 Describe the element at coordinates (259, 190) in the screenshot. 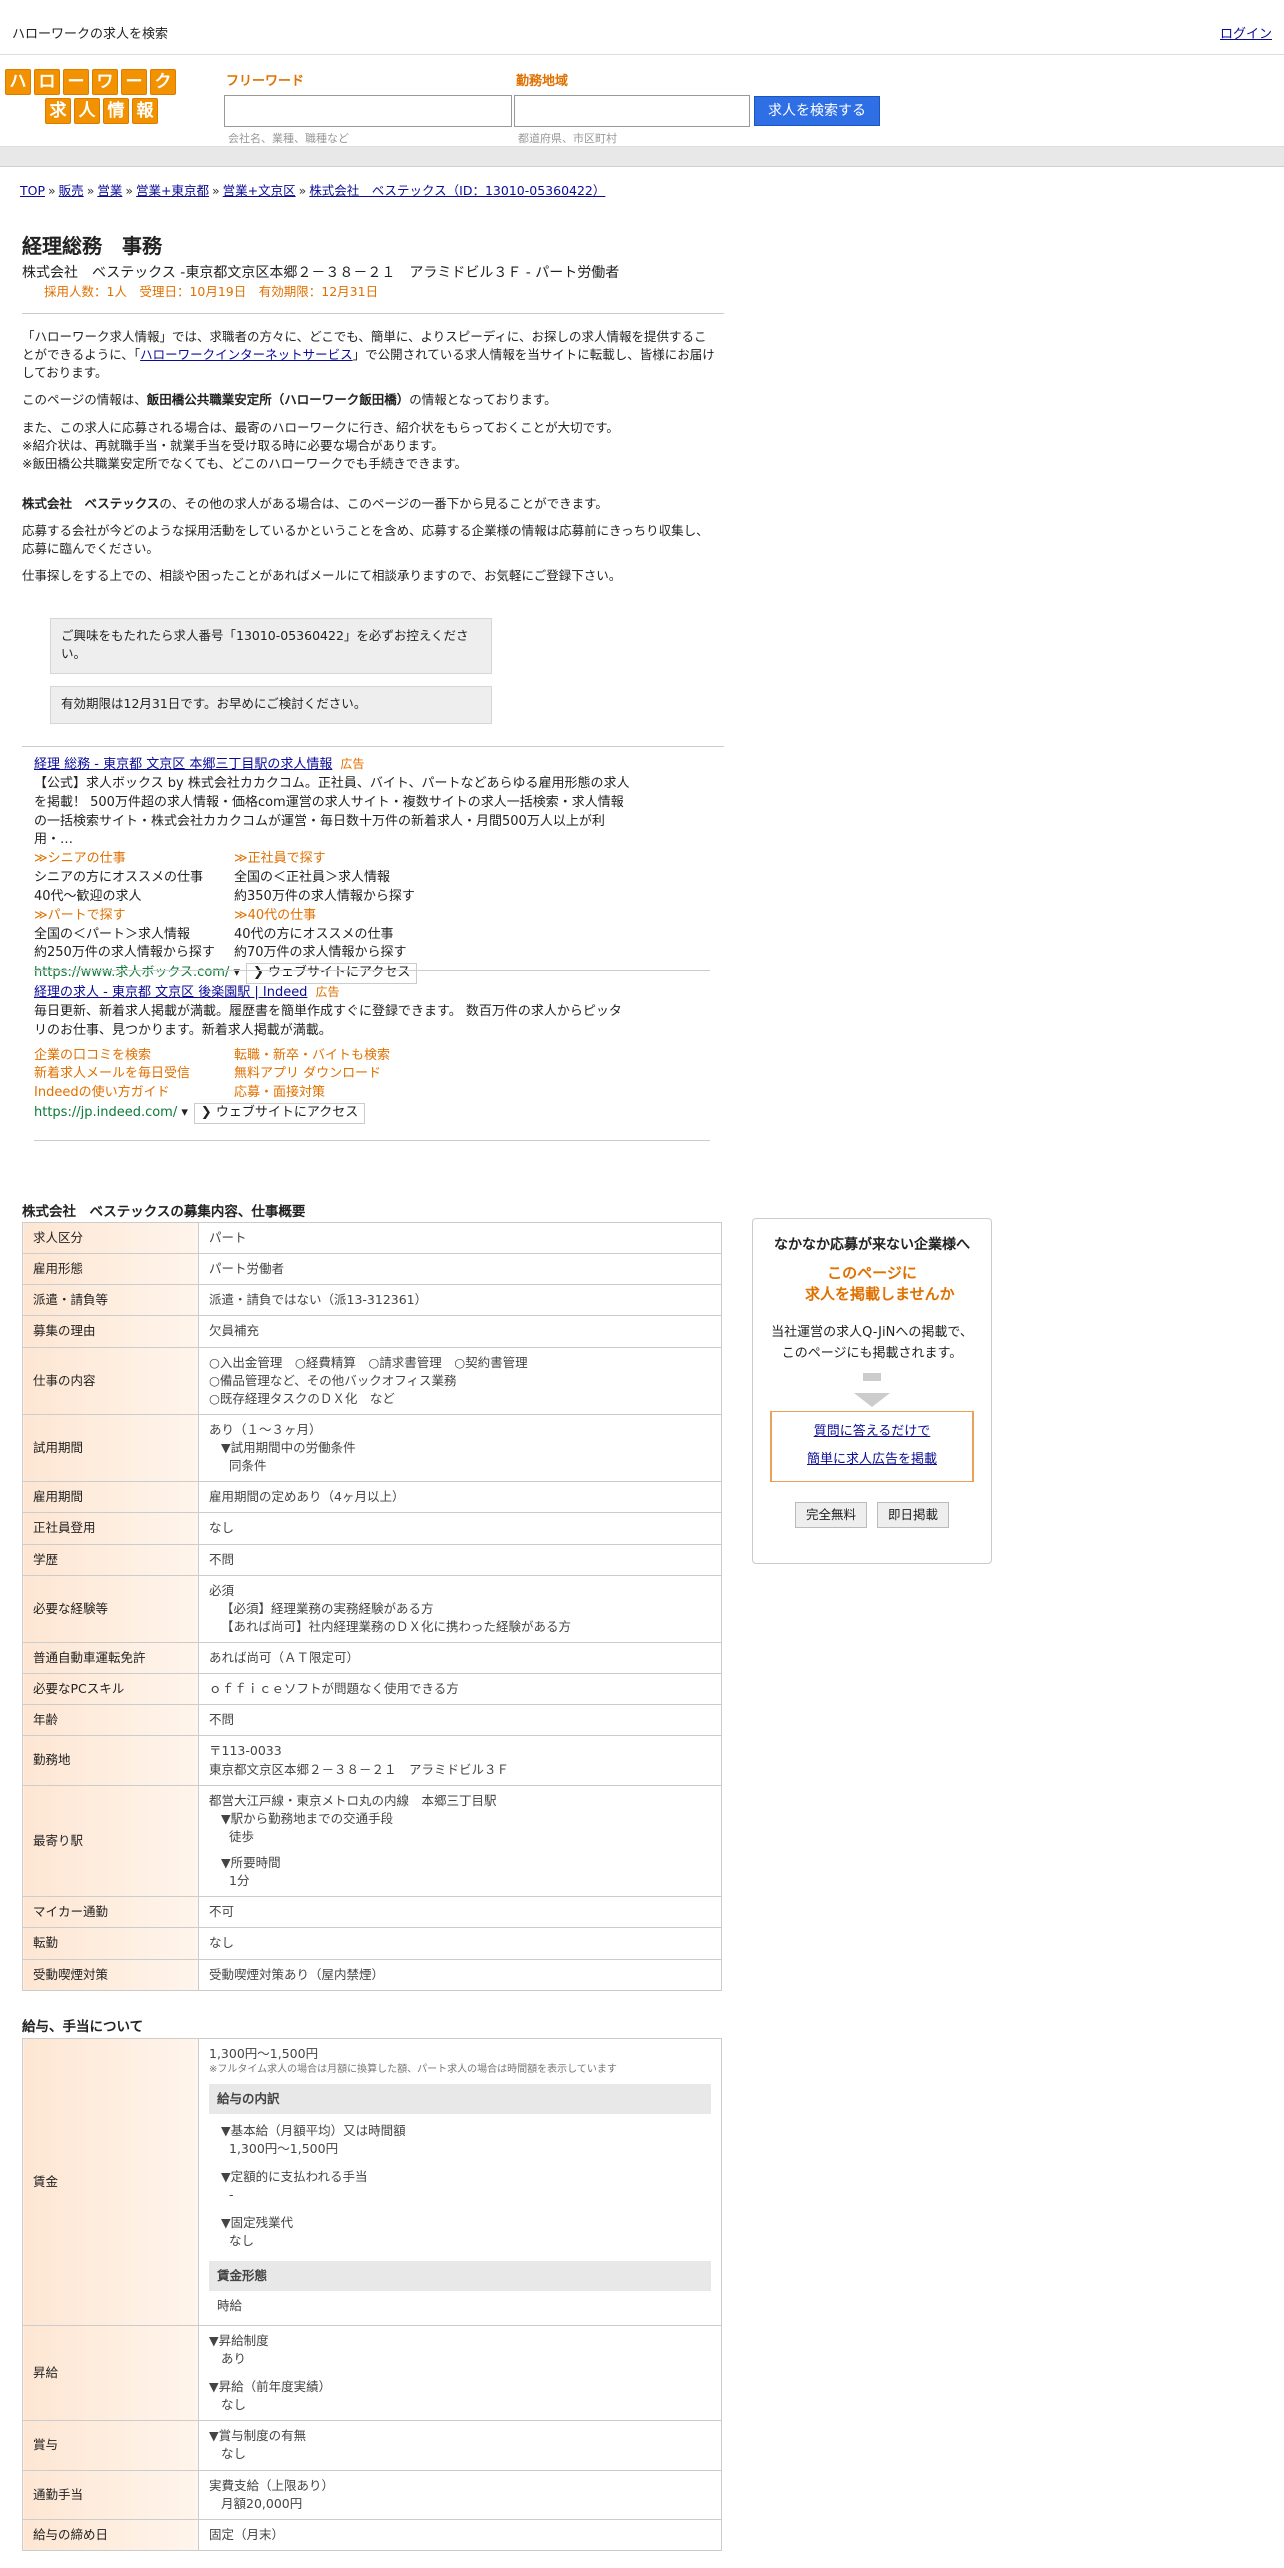

I see `breadcrumb-link: 営業+文京区` at that location.